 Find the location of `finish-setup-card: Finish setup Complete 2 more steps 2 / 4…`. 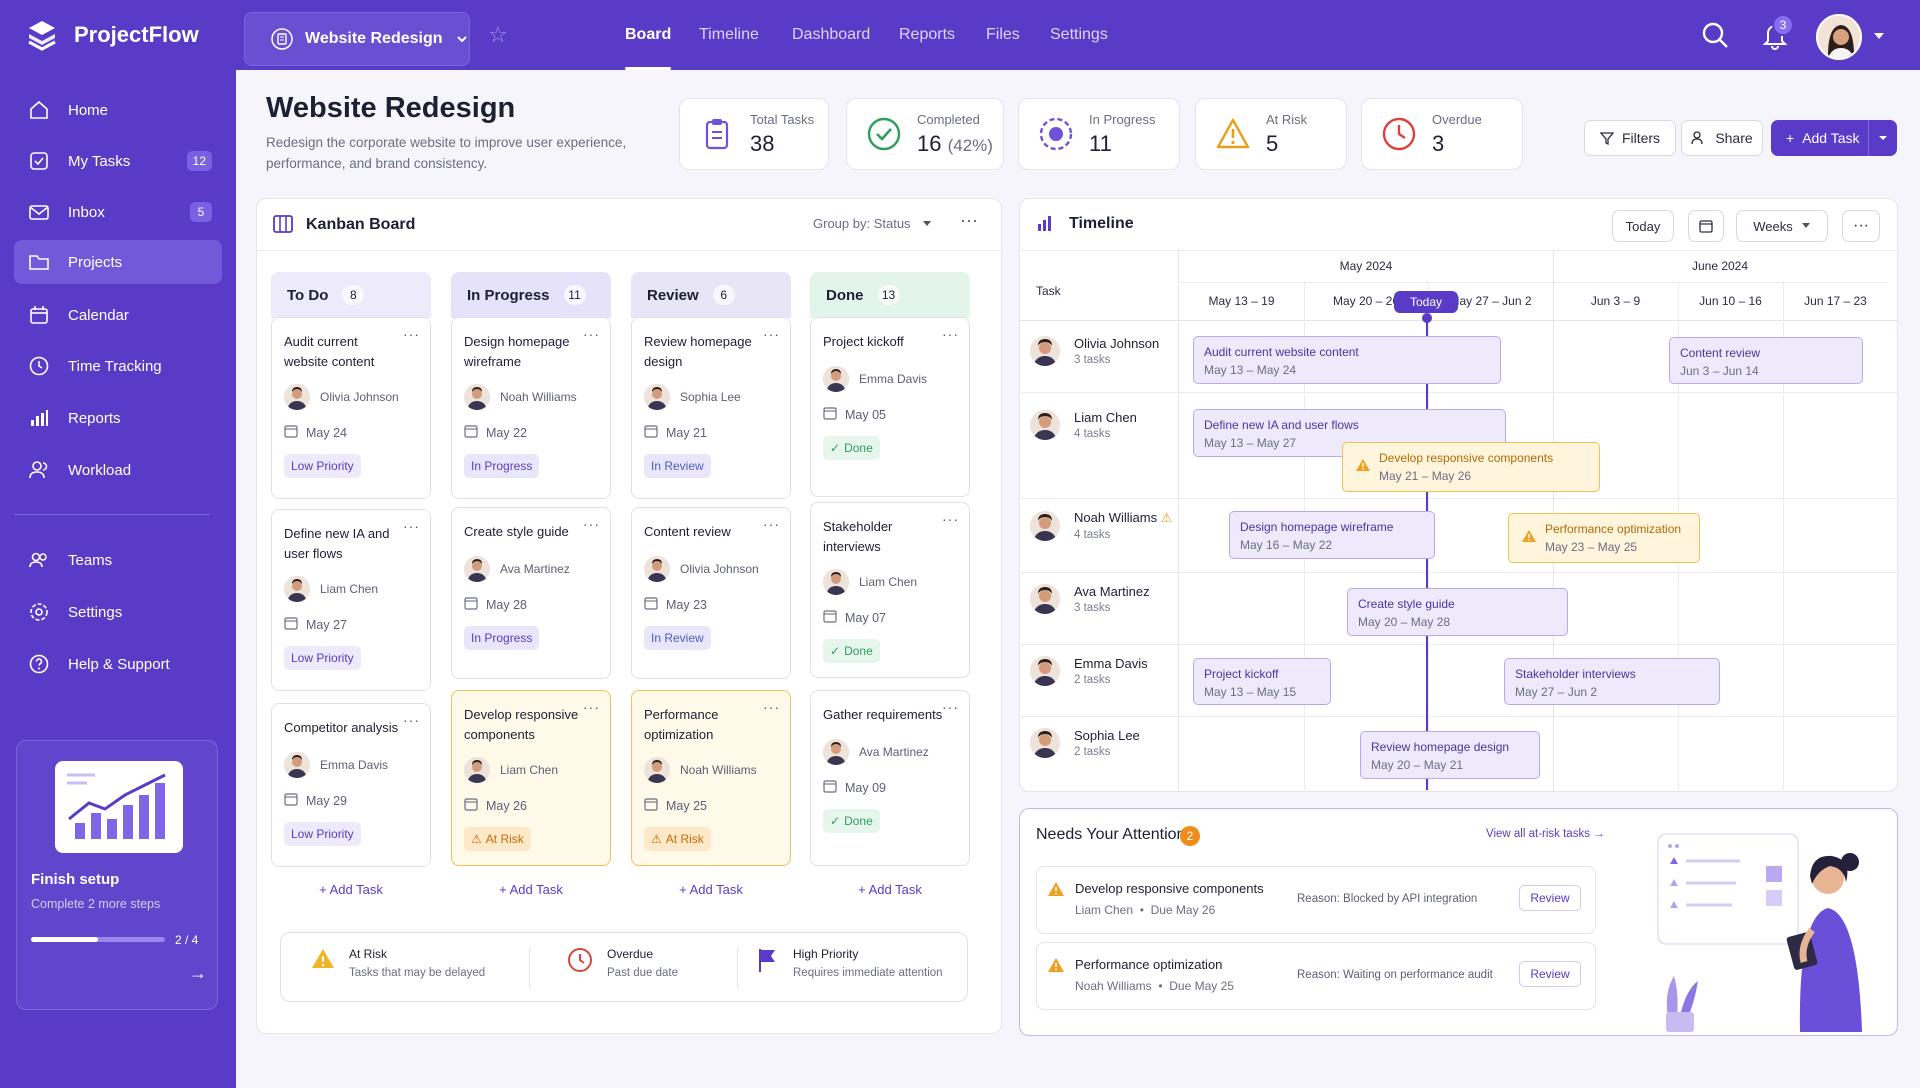

finish-setup-card: Finish setup Complete 2 more steps 2 / 4… is located at coordinates (117, 875).